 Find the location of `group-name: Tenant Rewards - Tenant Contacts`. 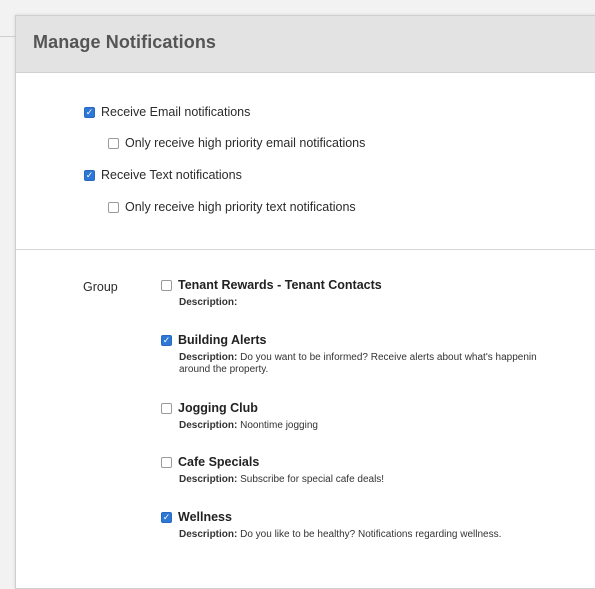

group-name: Tenant Rewards - Tenant Contacts is located at coordinates (280, 285).